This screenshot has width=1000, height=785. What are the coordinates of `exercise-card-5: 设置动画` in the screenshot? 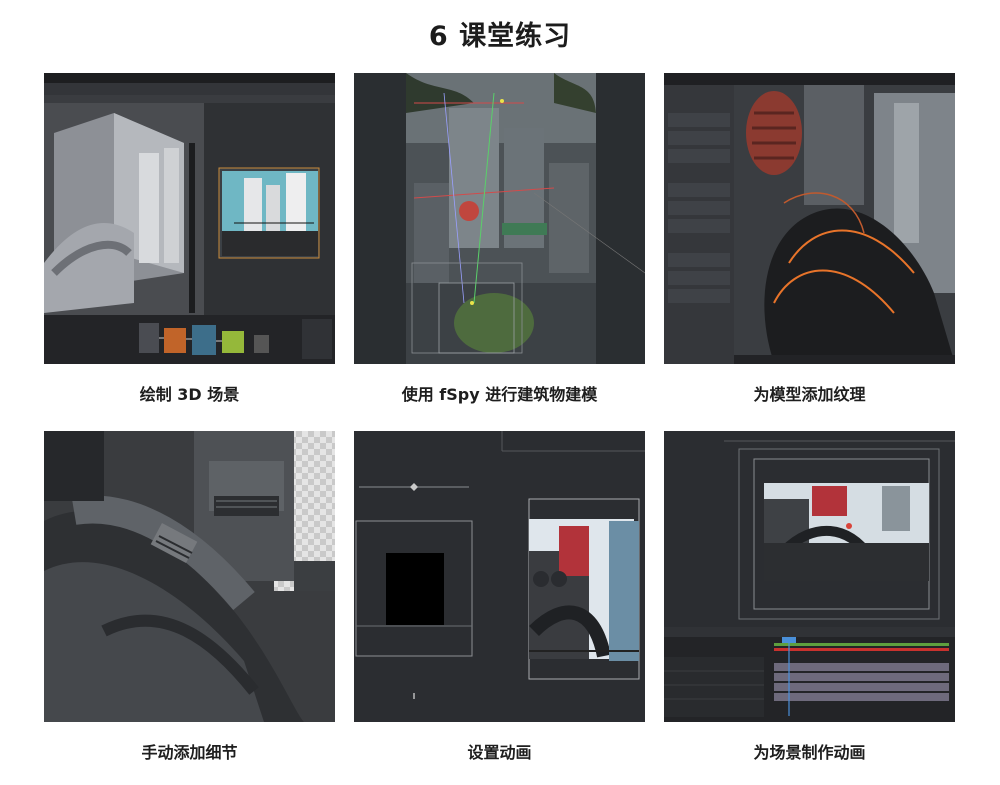 It's located at (499, 597).